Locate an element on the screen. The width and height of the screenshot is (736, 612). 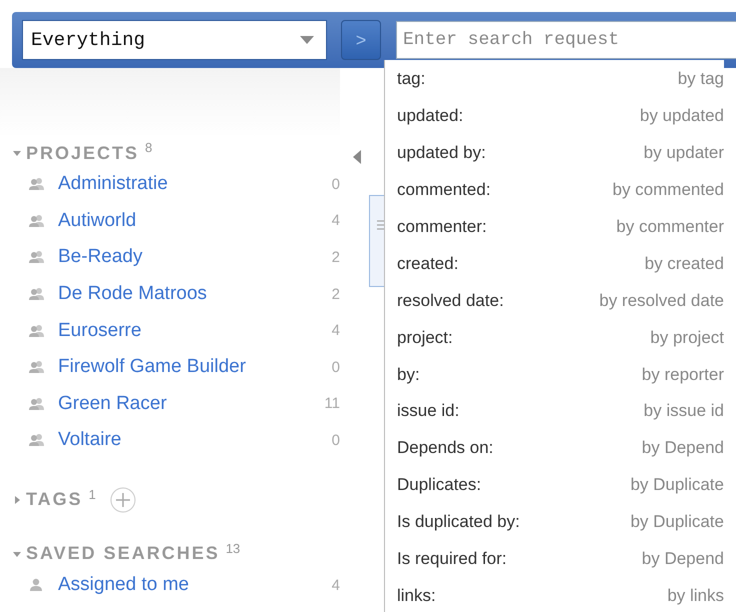
suggestion-item: Duplicates: by Duplicate is located at coordinates (554, 485).